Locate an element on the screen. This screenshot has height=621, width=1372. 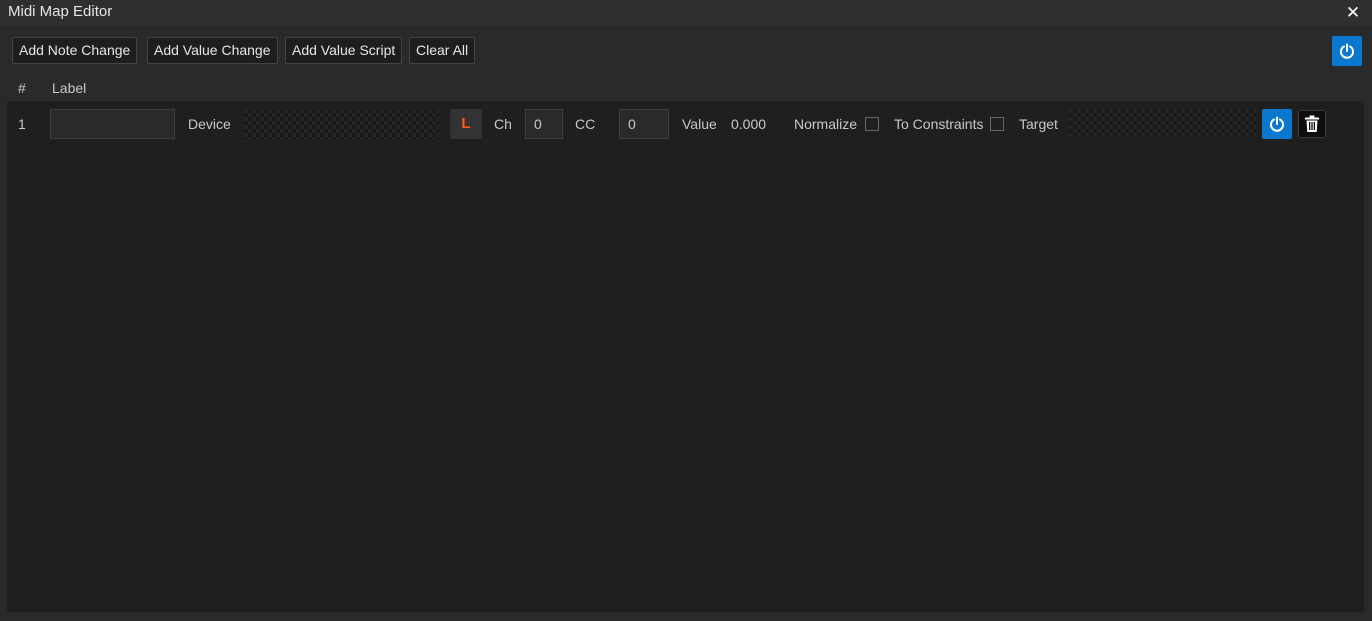
to-constraints-label: To Constraints is located at coordinates (939, 124).